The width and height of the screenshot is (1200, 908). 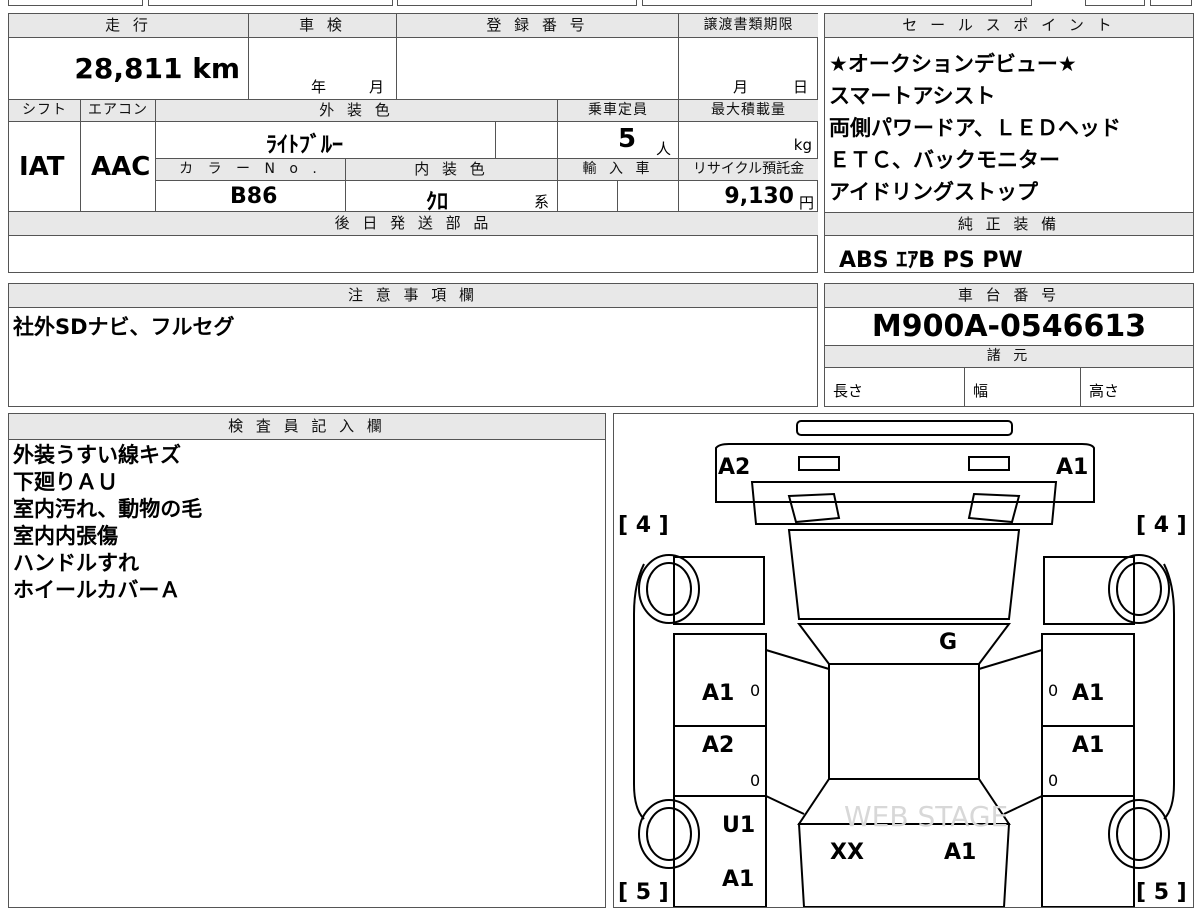 I want to click on import-cell-a, so click(x=588, y=196).